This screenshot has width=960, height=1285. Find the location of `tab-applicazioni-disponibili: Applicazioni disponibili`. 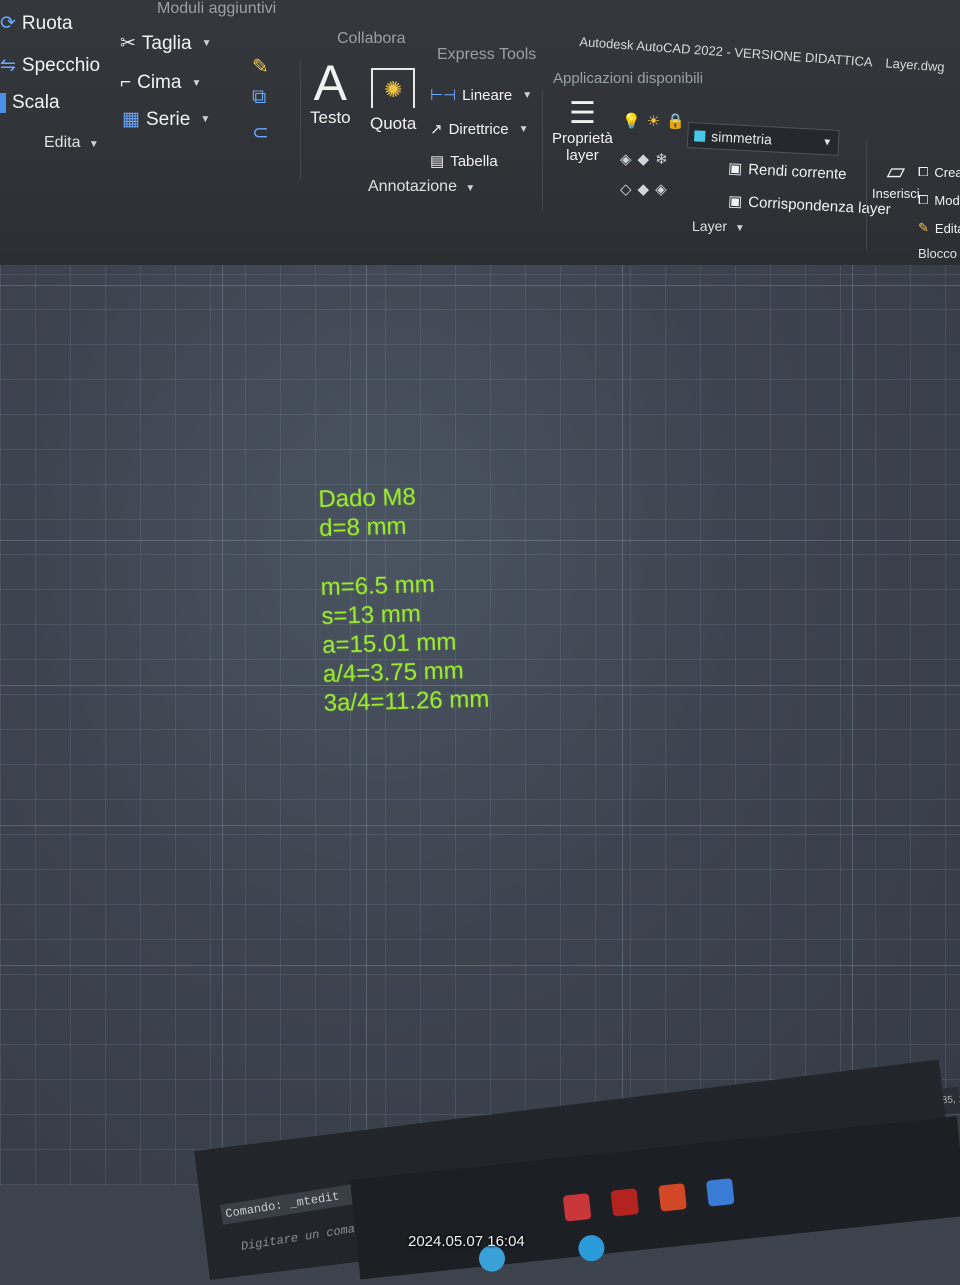

tab-applicazioni-disponibili: Applicazioni disponibili is located at coordinates (628, 78).